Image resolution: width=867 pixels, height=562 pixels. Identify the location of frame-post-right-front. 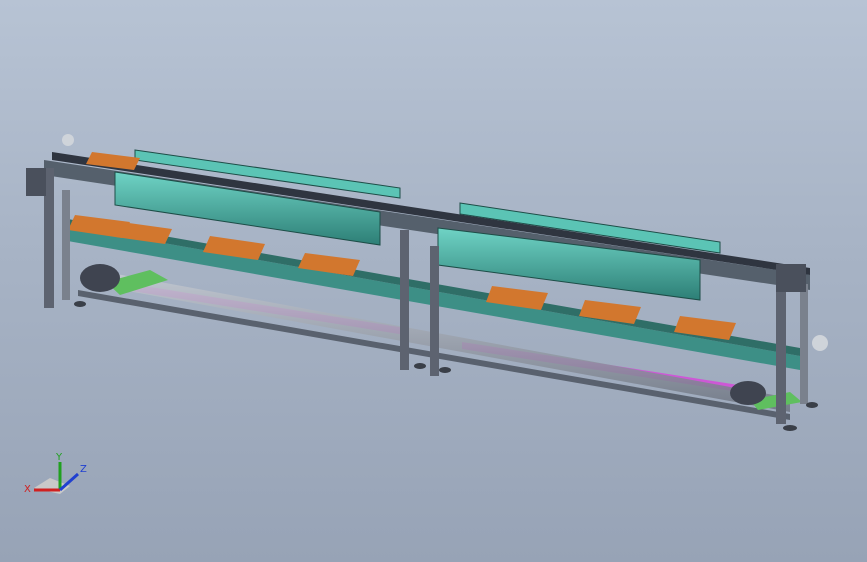
(781, 358).